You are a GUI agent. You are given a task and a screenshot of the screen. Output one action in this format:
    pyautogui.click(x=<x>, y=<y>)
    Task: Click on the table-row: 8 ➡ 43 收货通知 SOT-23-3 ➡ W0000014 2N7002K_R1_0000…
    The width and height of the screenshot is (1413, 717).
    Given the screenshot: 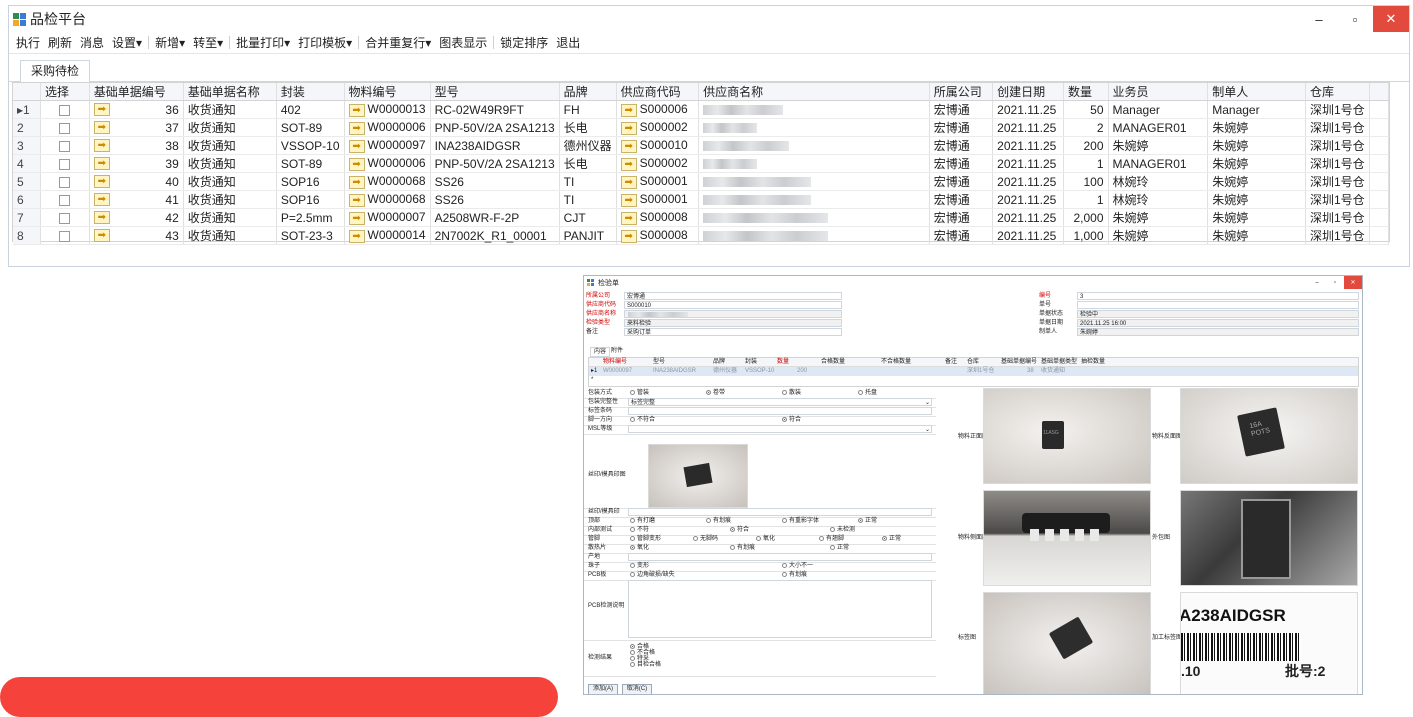 What is the action you would take?
    pyautogui.click(x=701, y=235)
    